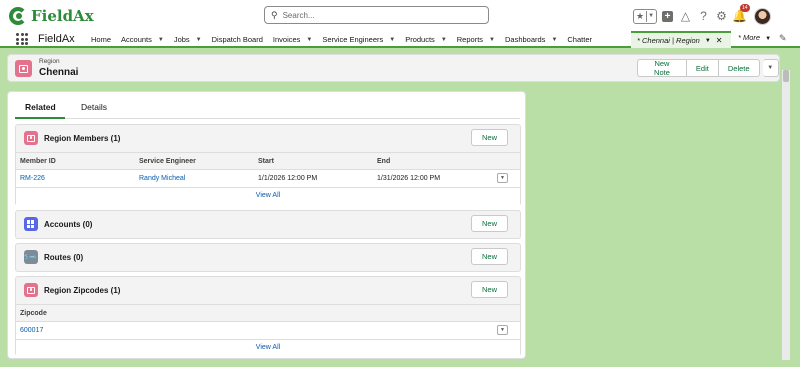 This screenshot has height=367, width=800. What do you see at coordinates (63, 257) in the screenshot?
I see `routes-title: Routes (0)` at bounding box center [63, 257].